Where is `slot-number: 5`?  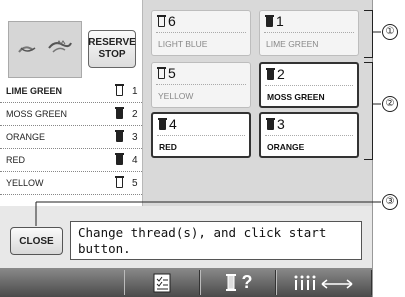
slot-number: 5 is located at coordinates (172, 73).